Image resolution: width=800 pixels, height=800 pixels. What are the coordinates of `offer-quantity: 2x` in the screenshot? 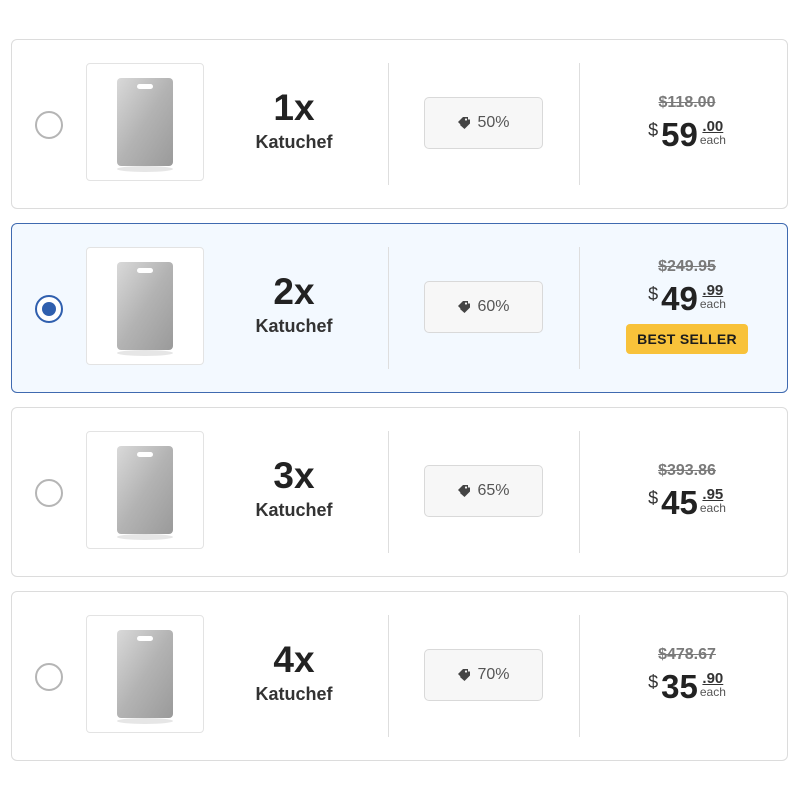 It's located at (294, 291).